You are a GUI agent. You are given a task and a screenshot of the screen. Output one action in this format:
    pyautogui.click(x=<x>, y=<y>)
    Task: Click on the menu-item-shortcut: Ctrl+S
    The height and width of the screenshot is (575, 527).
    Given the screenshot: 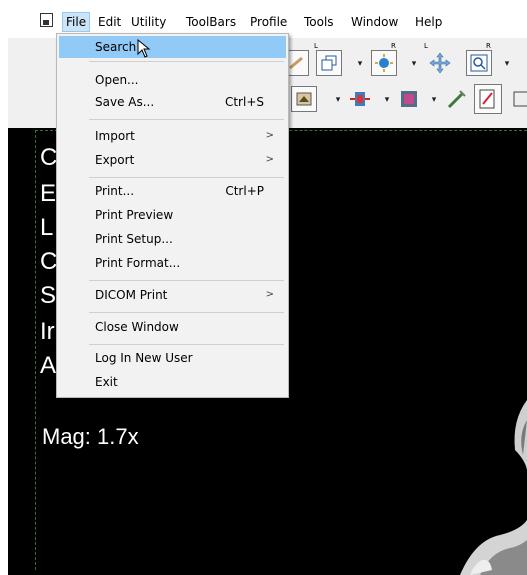 What is the action you would take?
    pyautogui.click(x=244, y=102)
    